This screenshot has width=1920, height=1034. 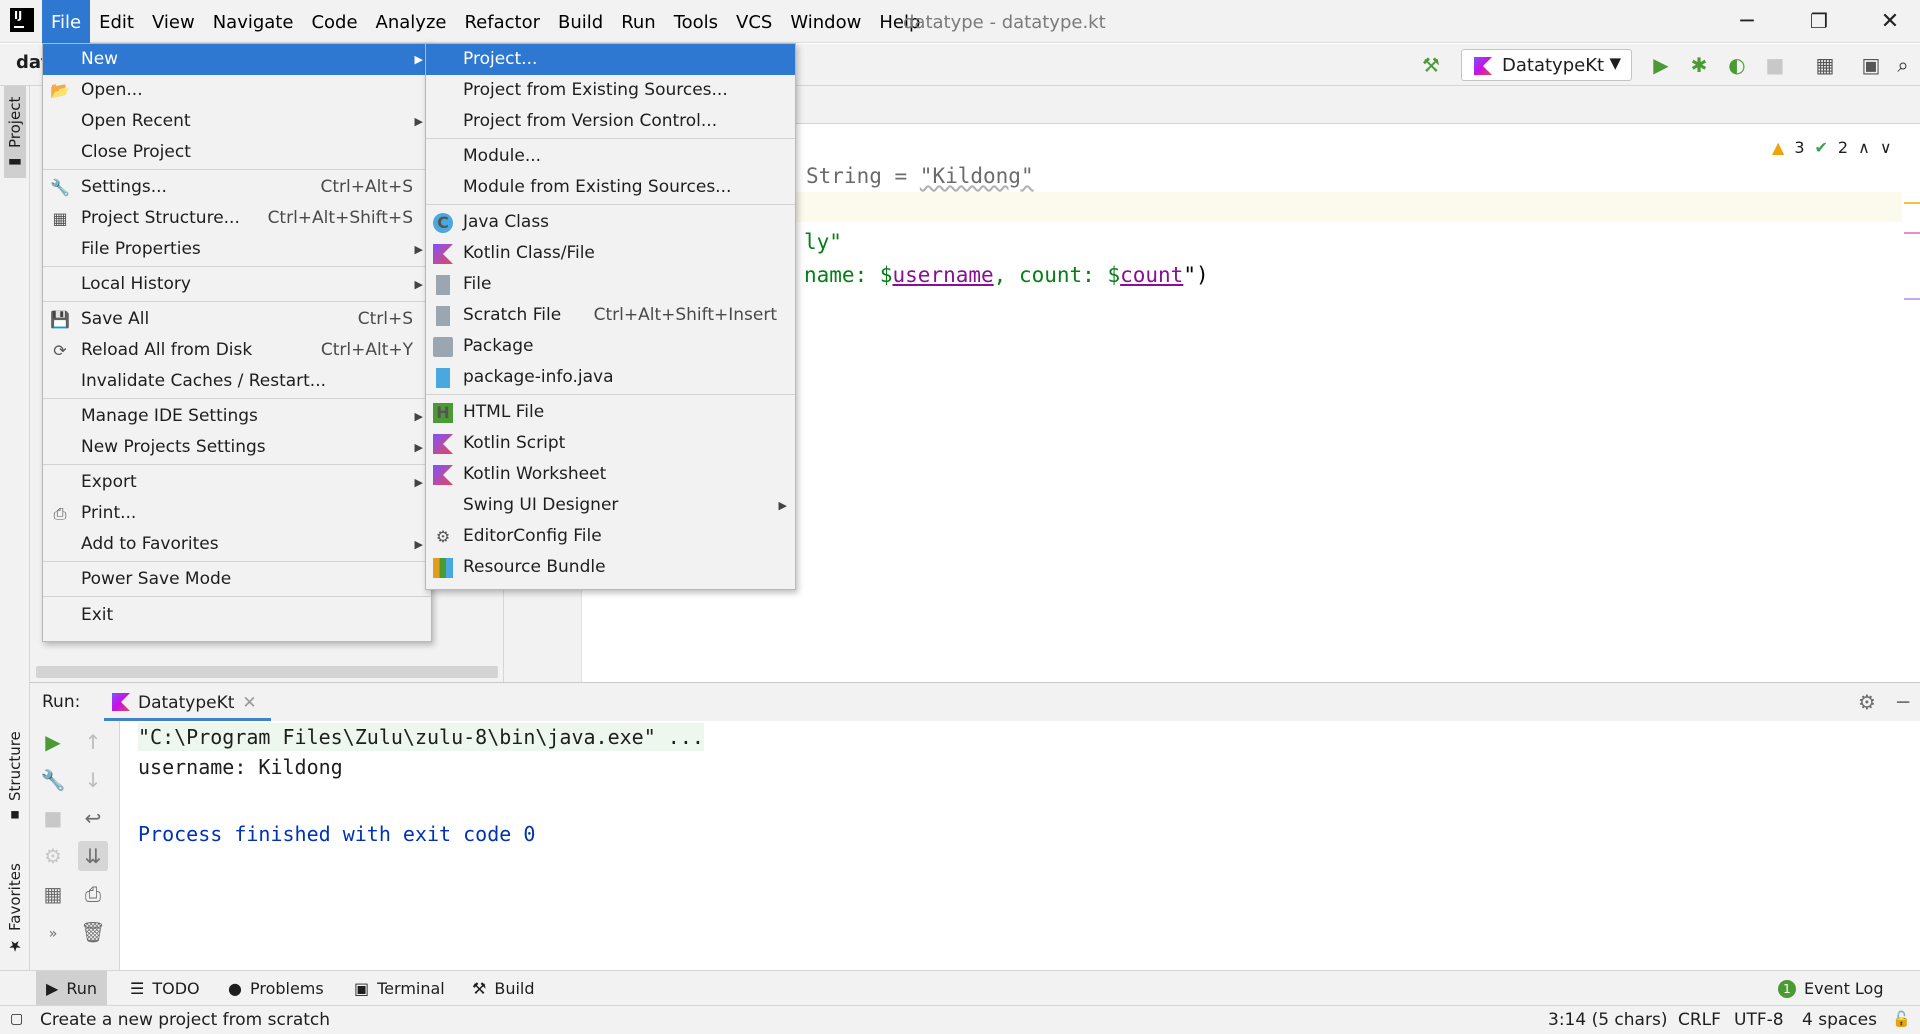 I want to click on file-menu-power-save-mode: Power Save Mode, so click(x=237, y=579).